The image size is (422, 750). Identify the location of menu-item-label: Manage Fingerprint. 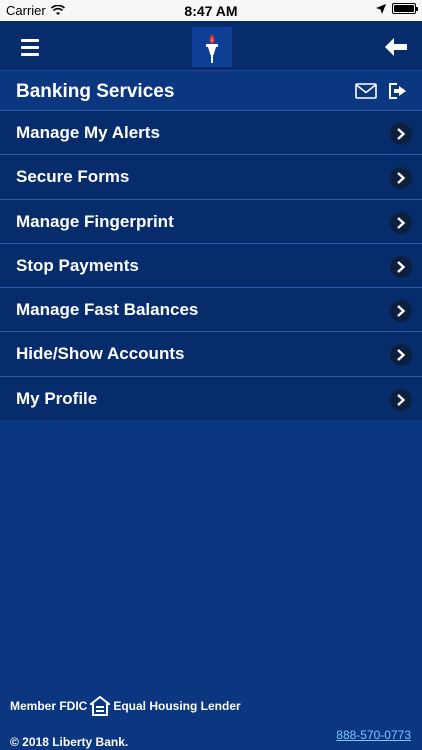
(95, 221).